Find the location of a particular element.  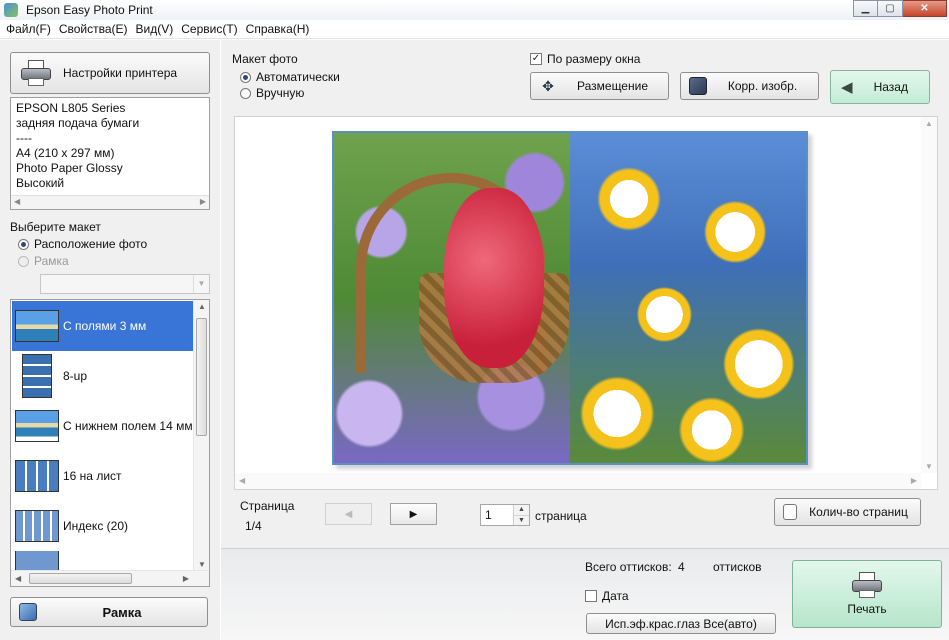

printer-icon is located at coordinates (867, 585).